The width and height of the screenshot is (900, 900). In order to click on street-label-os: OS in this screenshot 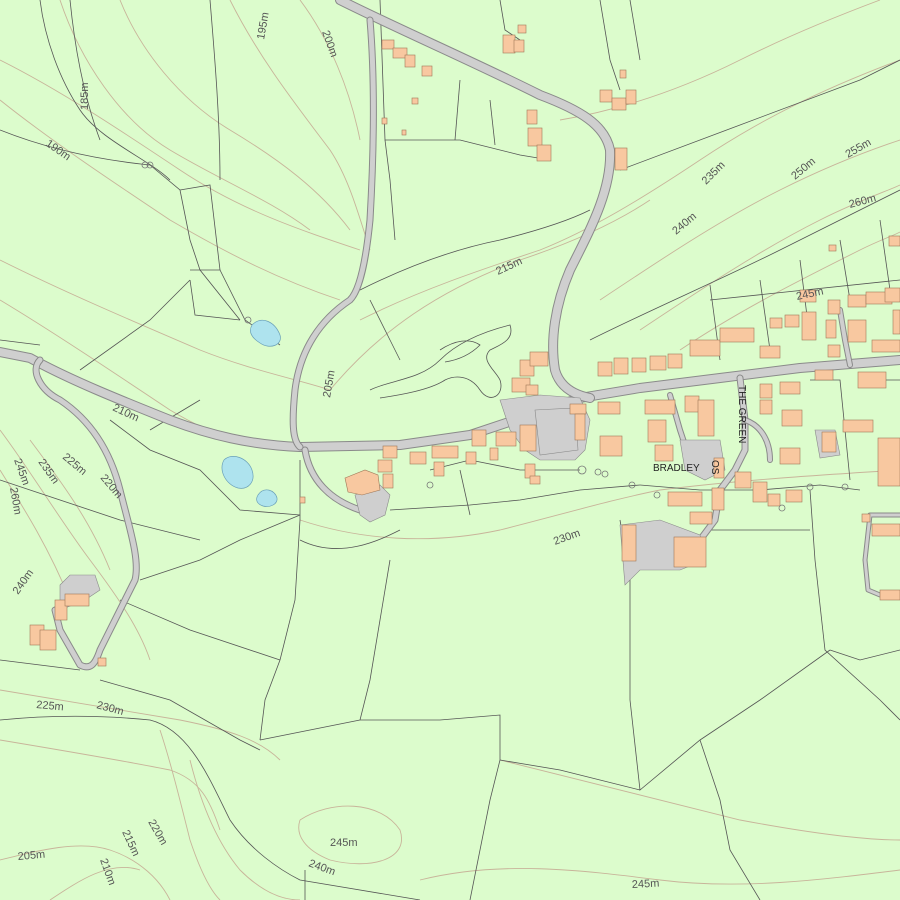, I will do `click(714, 467)`.